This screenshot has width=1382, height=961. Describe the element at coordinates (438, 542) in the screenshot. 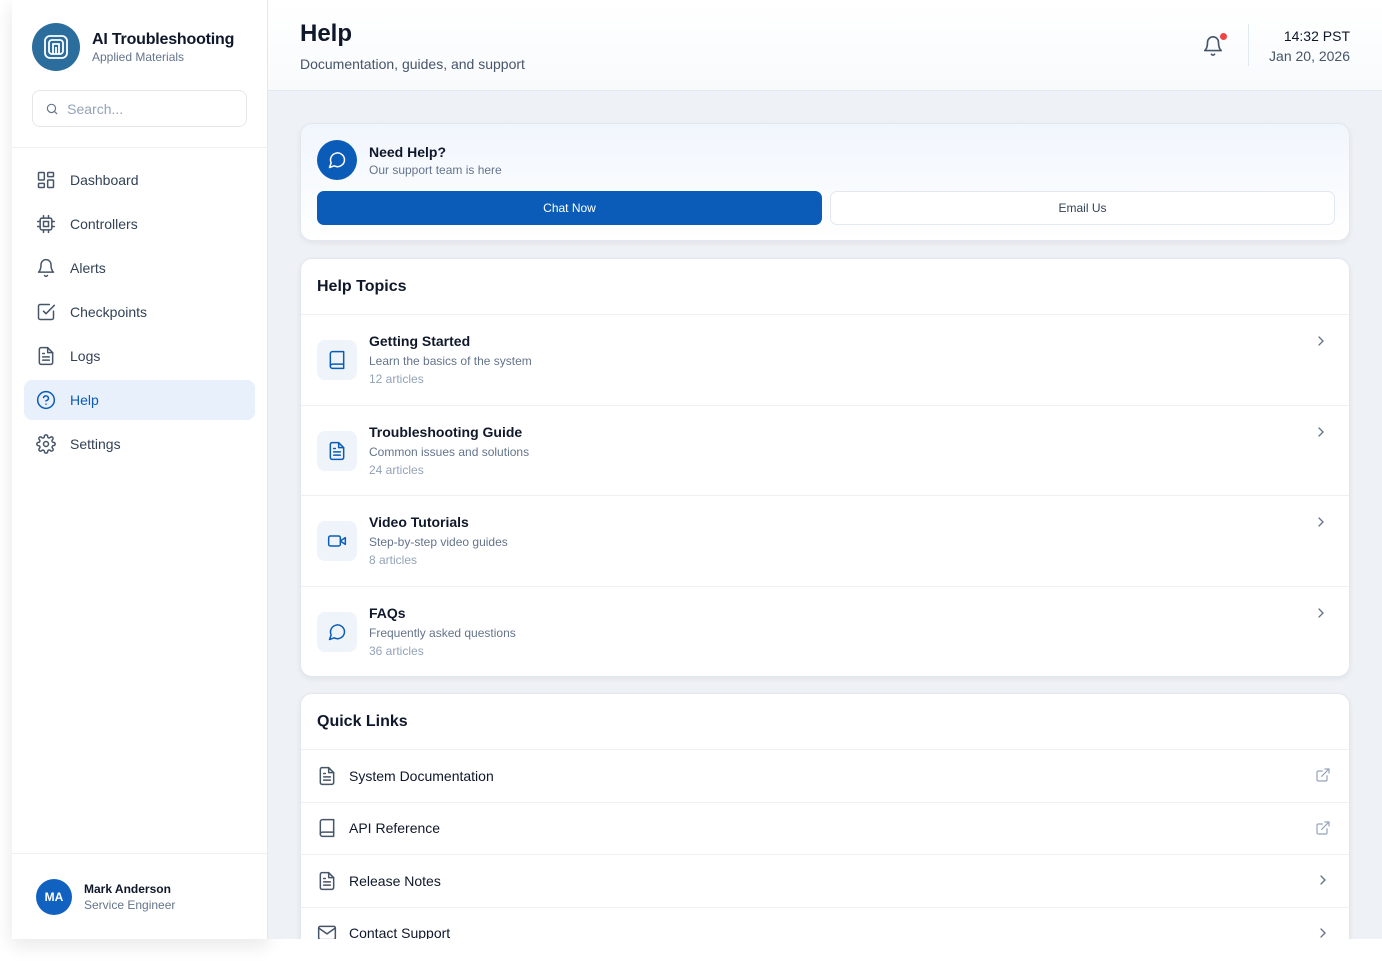

I see `topic-description: Step-by-step video guides` at that location.